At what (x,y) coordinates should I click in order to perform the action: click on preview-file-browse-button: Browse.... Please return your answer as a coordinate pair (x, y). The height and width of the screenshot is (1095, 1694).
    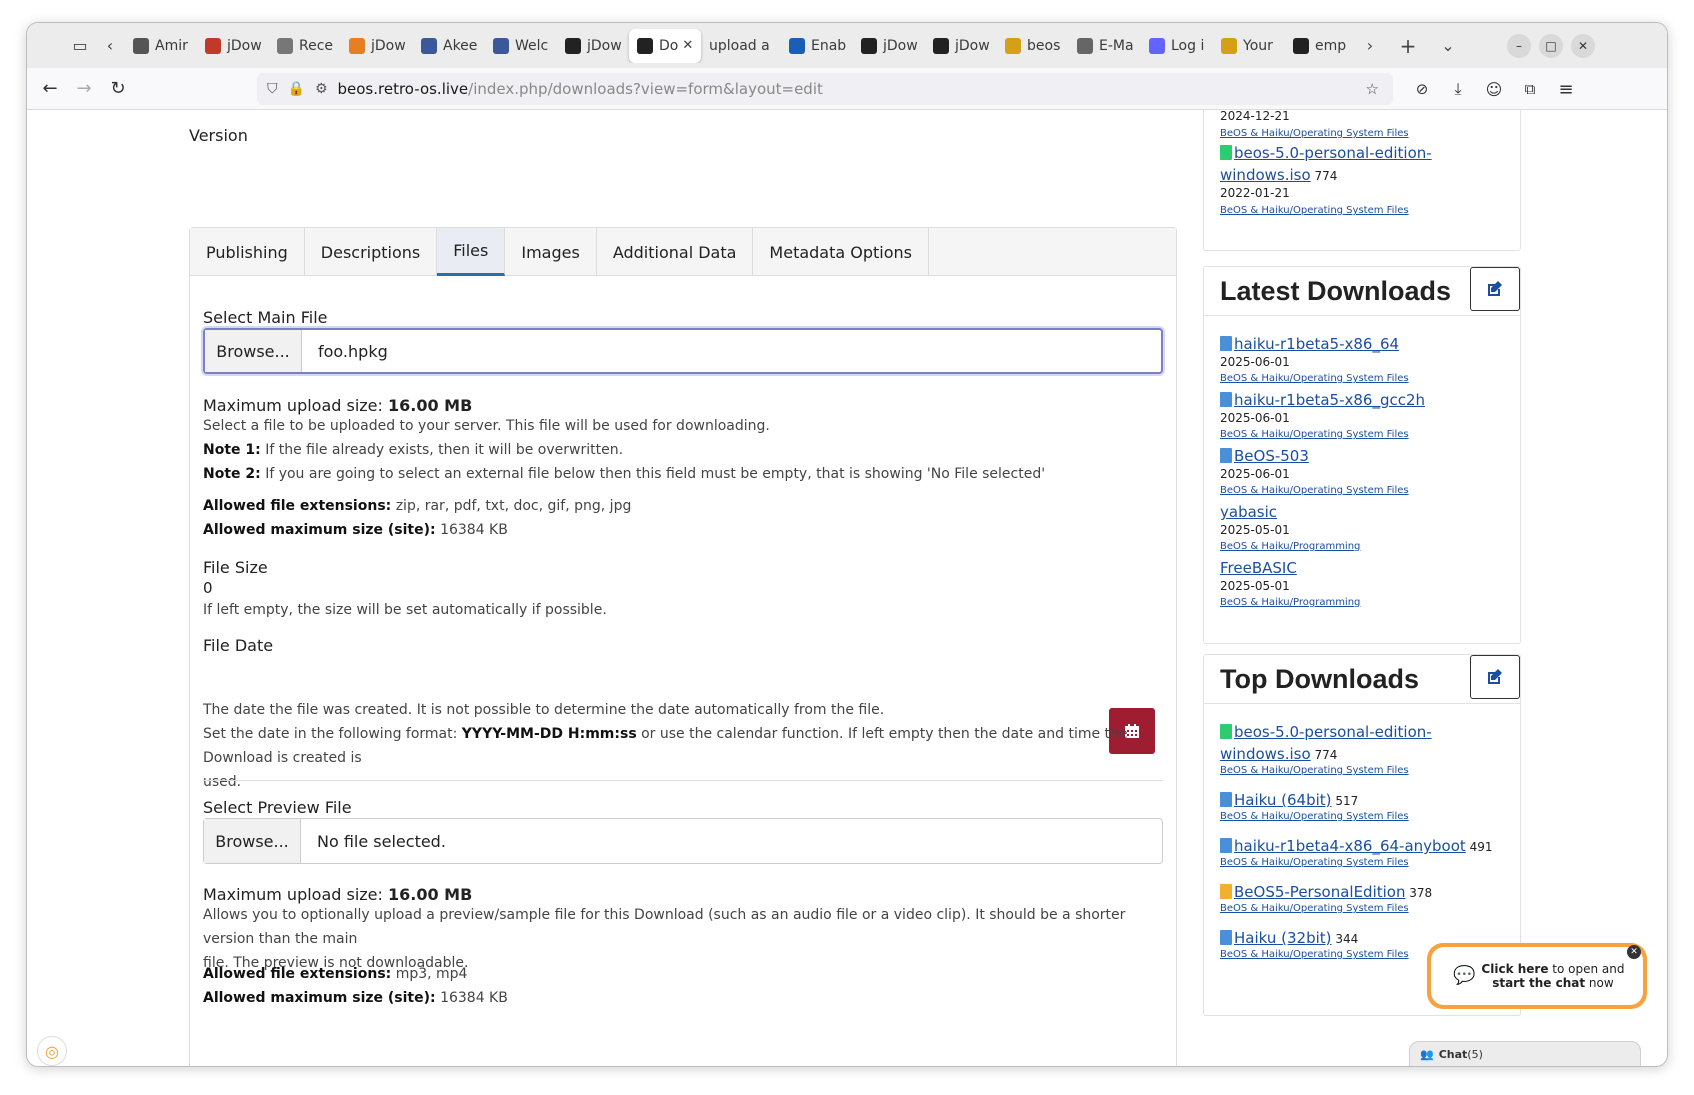
    Looking at the image, I should click on (252, 841).